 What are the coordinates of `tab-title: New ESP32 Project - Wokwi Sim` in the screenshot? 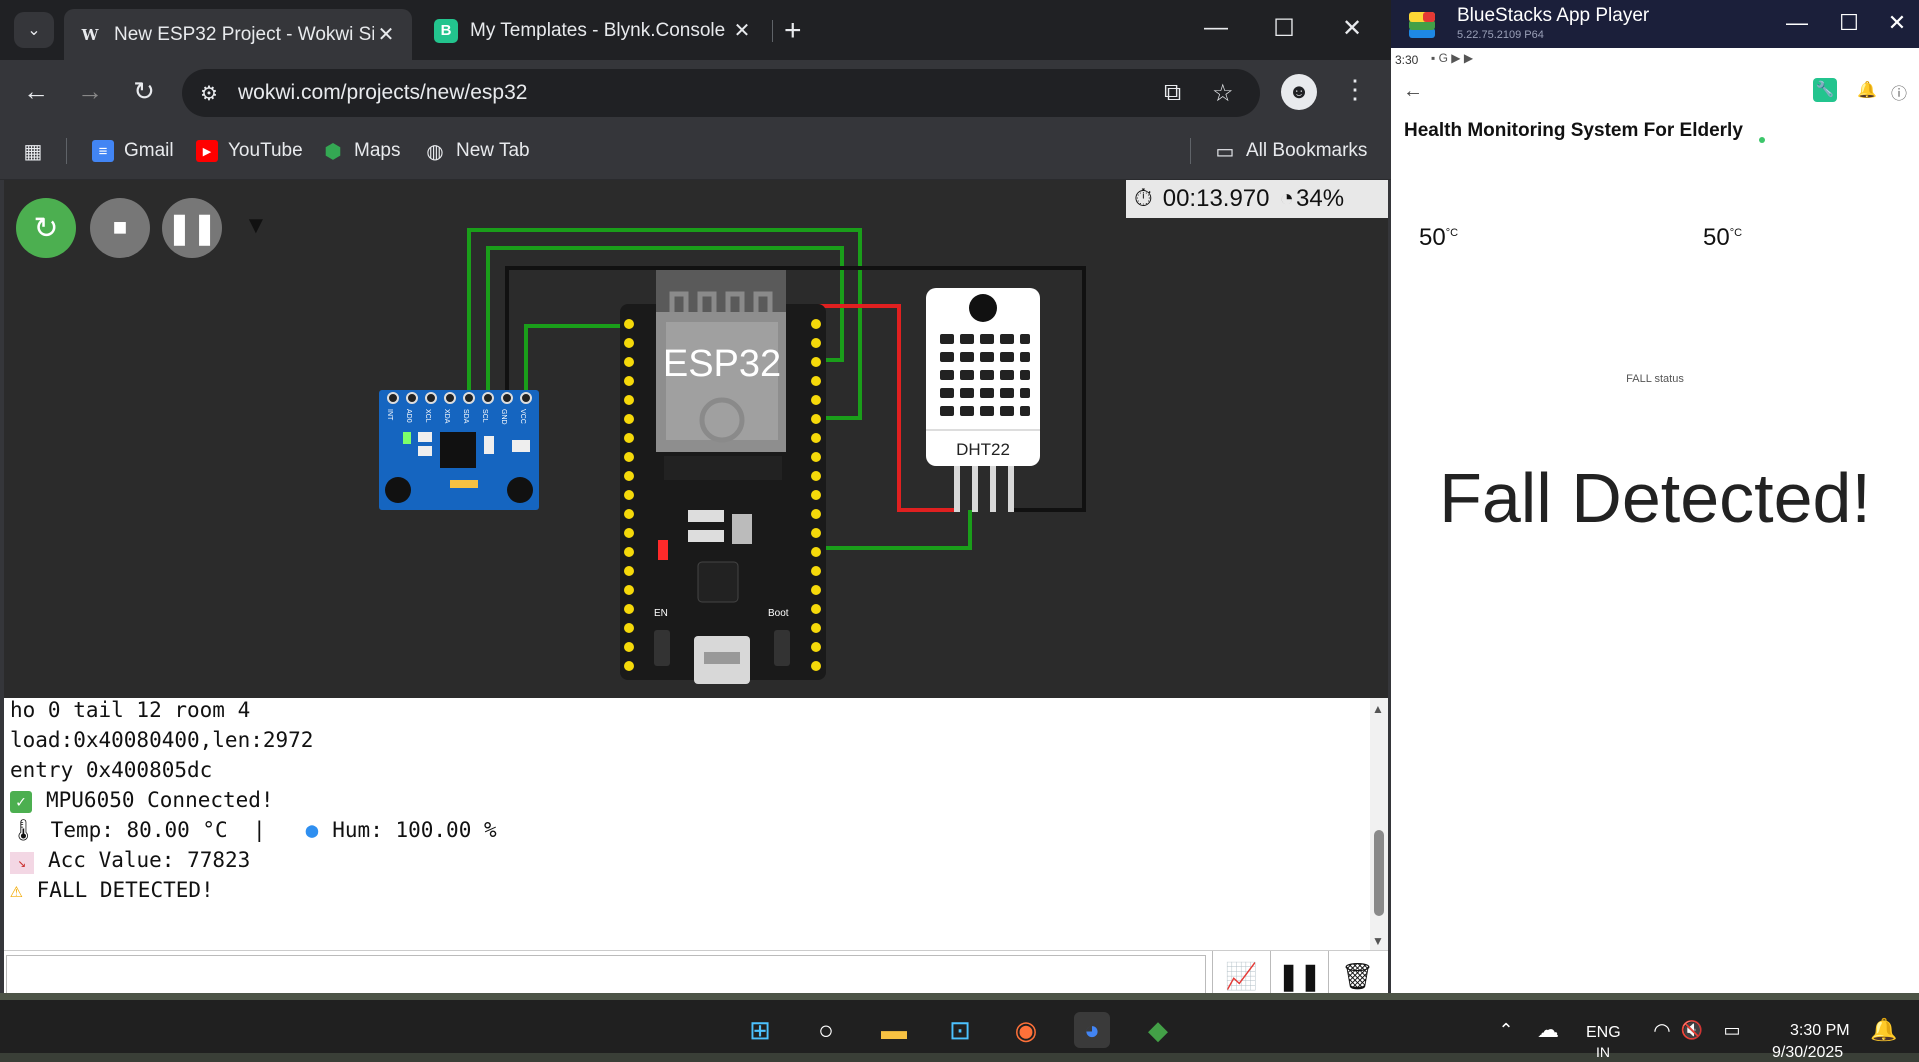 It's located at (244, 34).